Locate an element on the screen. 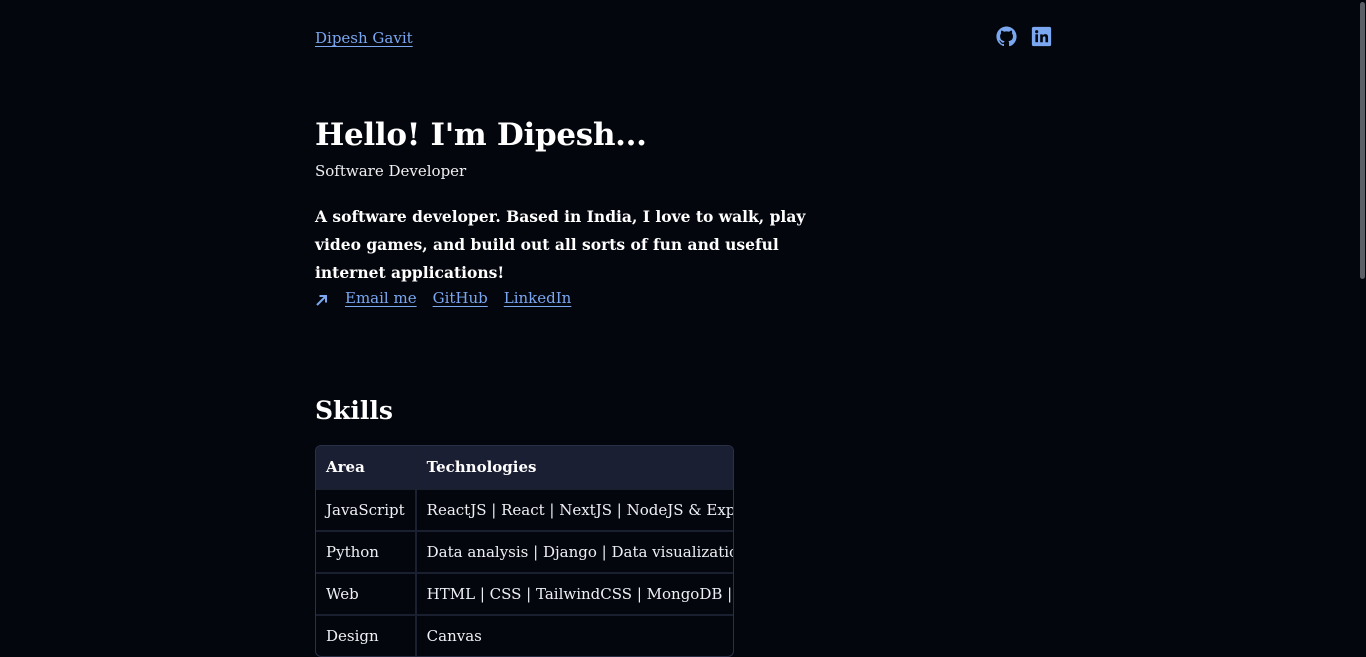  table-row: Design Canvas is located at coordinates (524, 635).